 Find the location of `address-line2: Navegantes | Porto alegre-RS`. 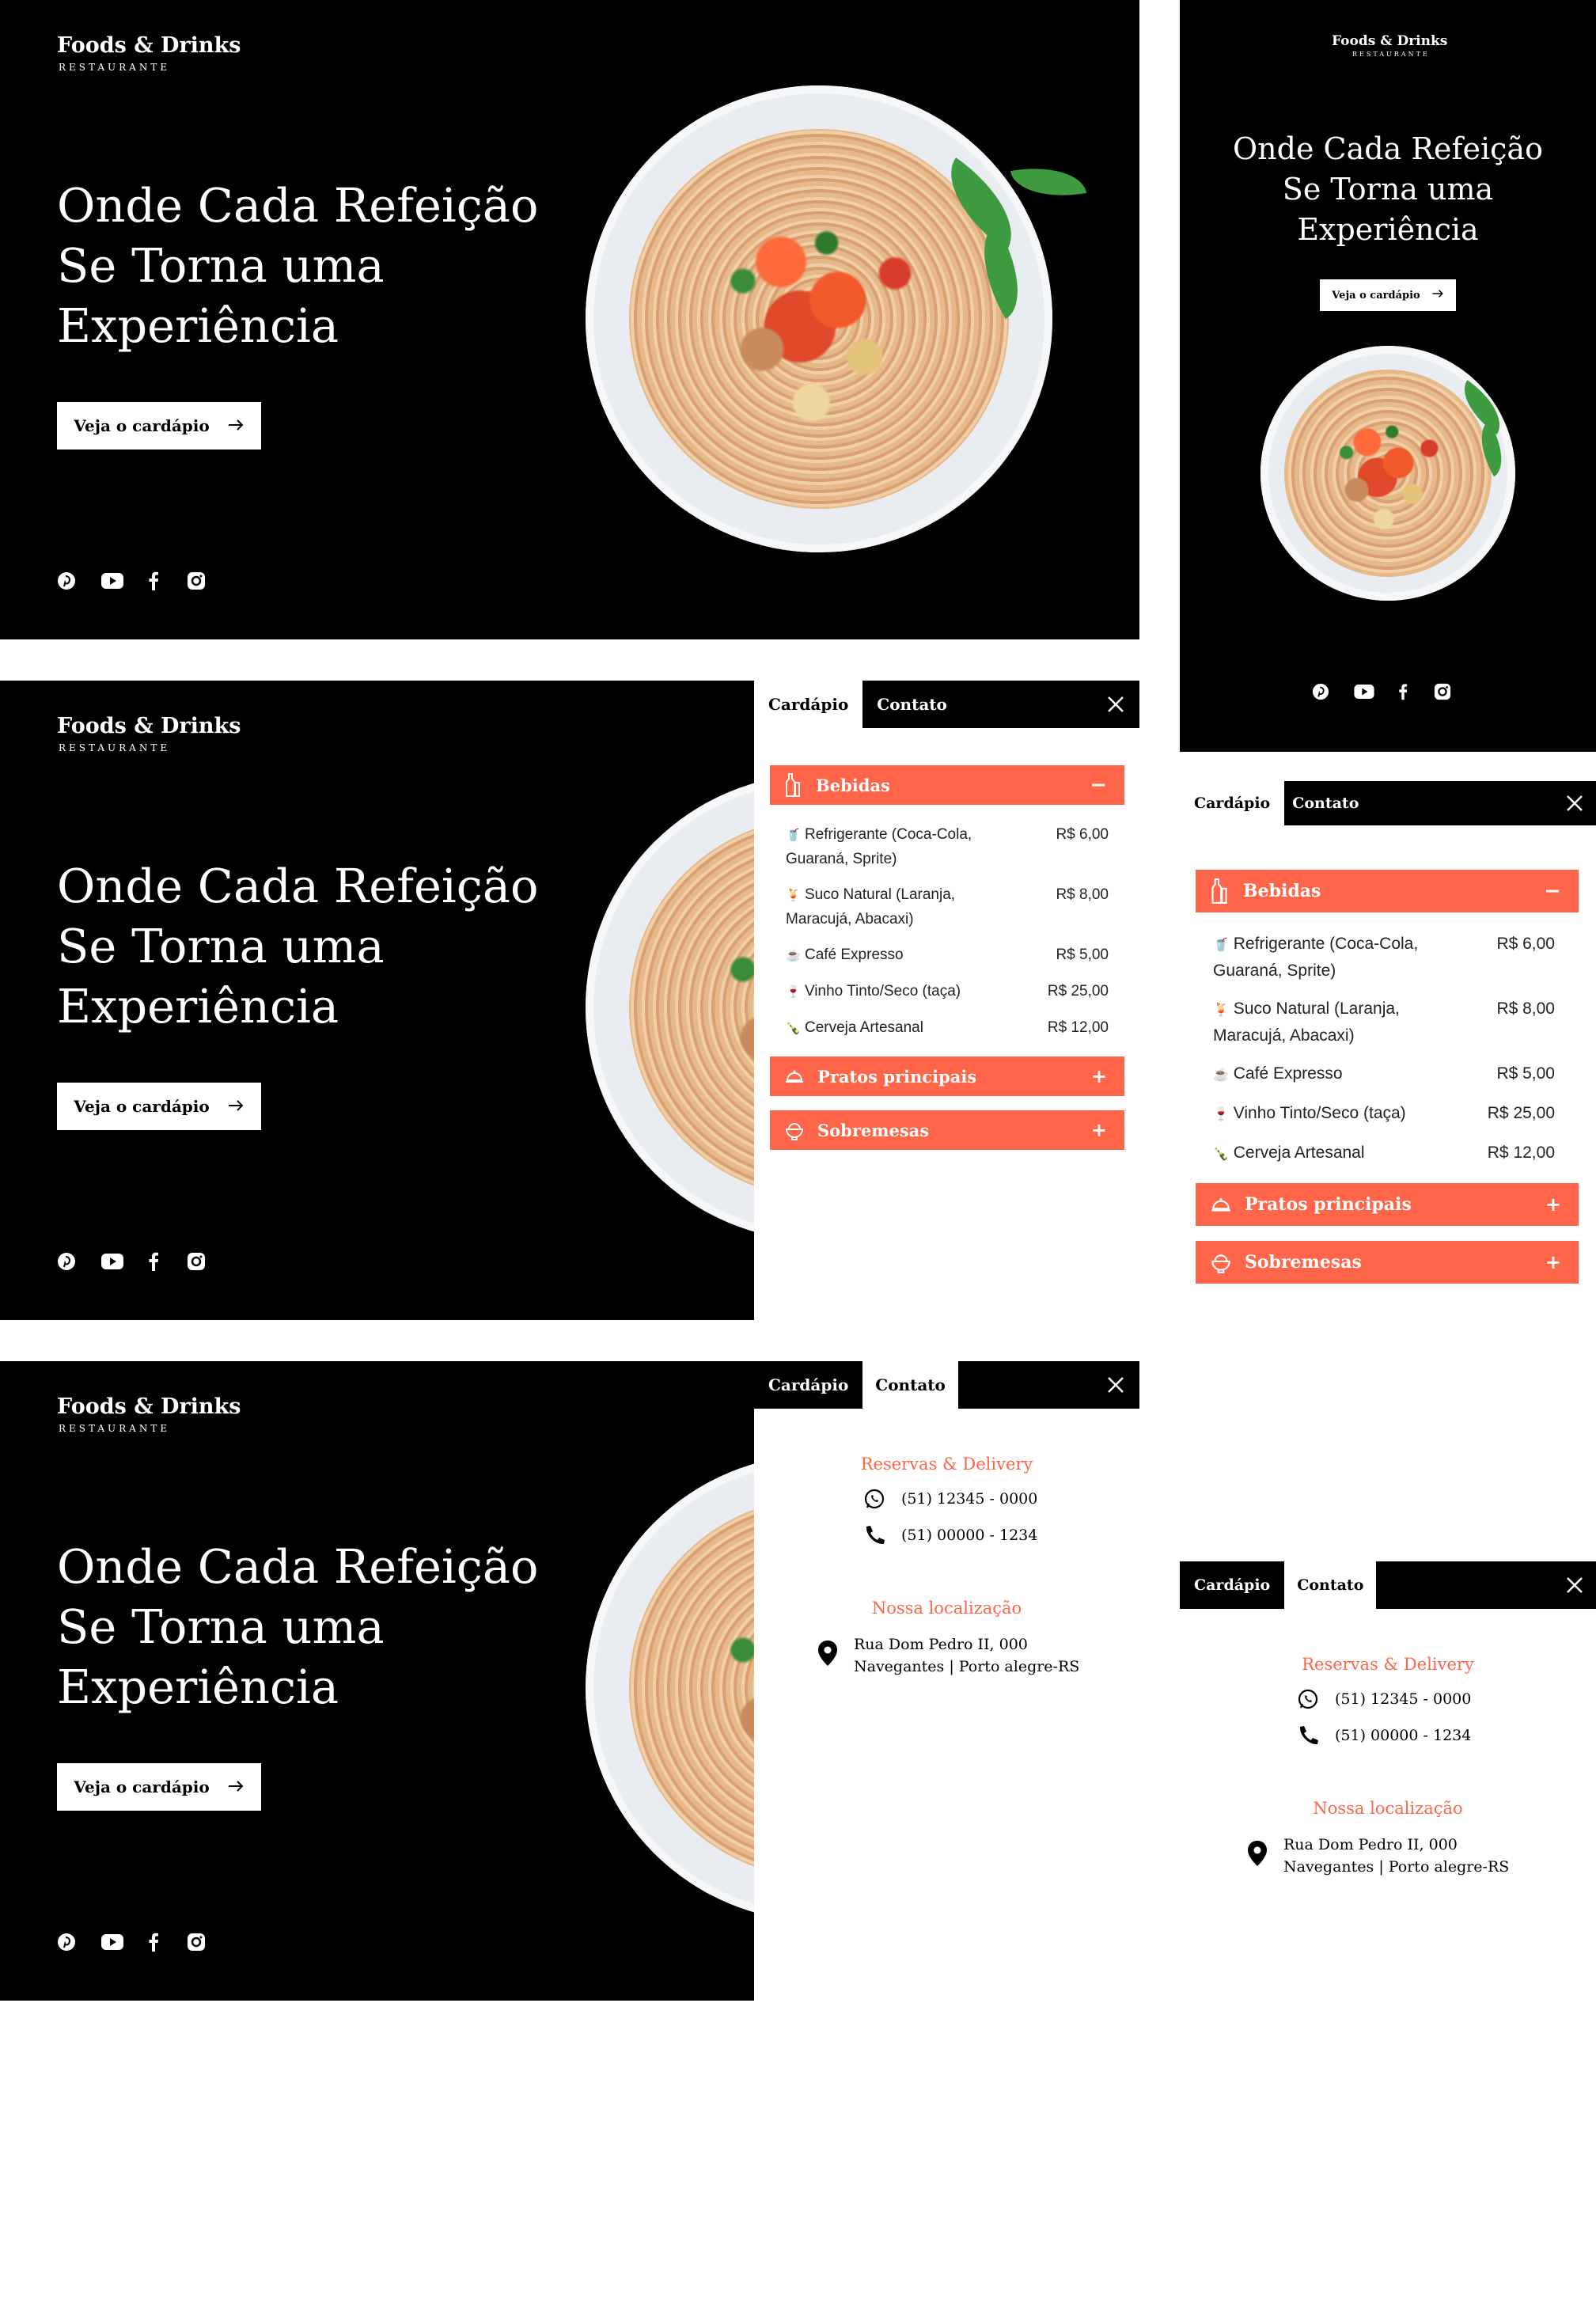

address-line2: Navegantes | Porto alegre-RS is located at coordinates (967, 1666).